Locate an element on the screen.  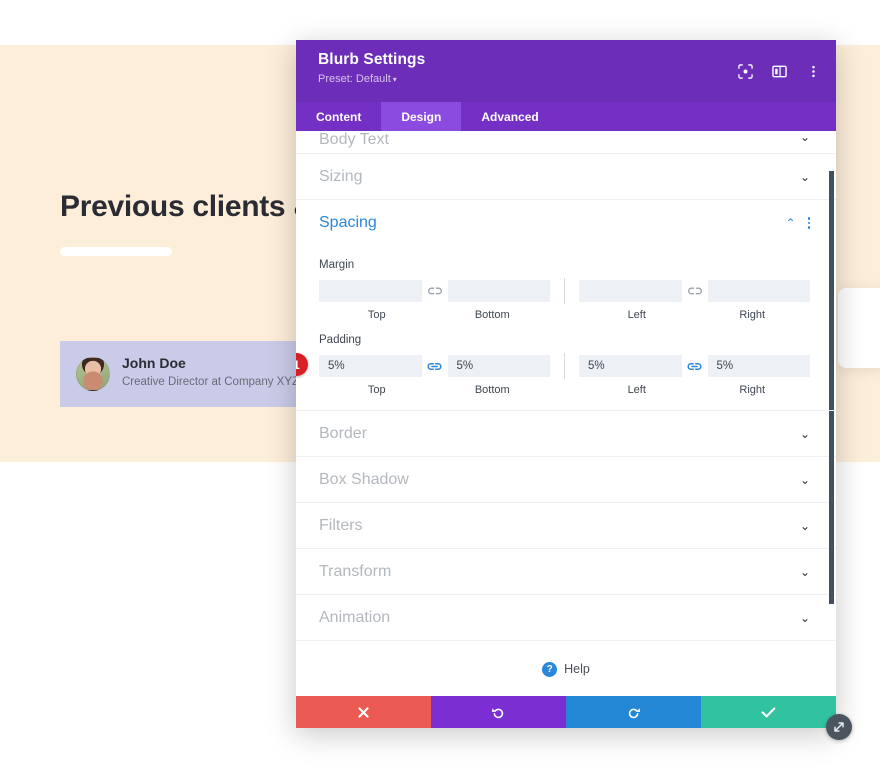
padding-bottom-input is located at coordinates (498, 366).